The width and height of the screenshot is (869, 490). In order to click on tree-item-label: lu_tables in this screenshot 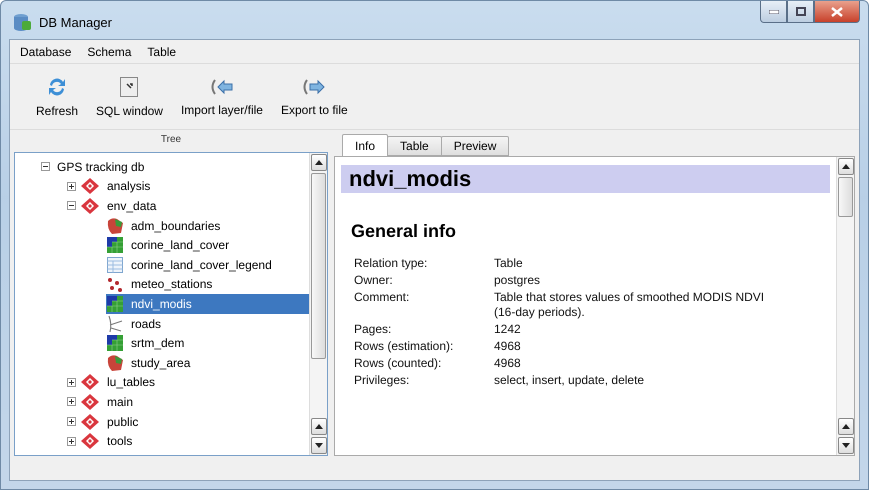, I will do `click(131, 382)`.